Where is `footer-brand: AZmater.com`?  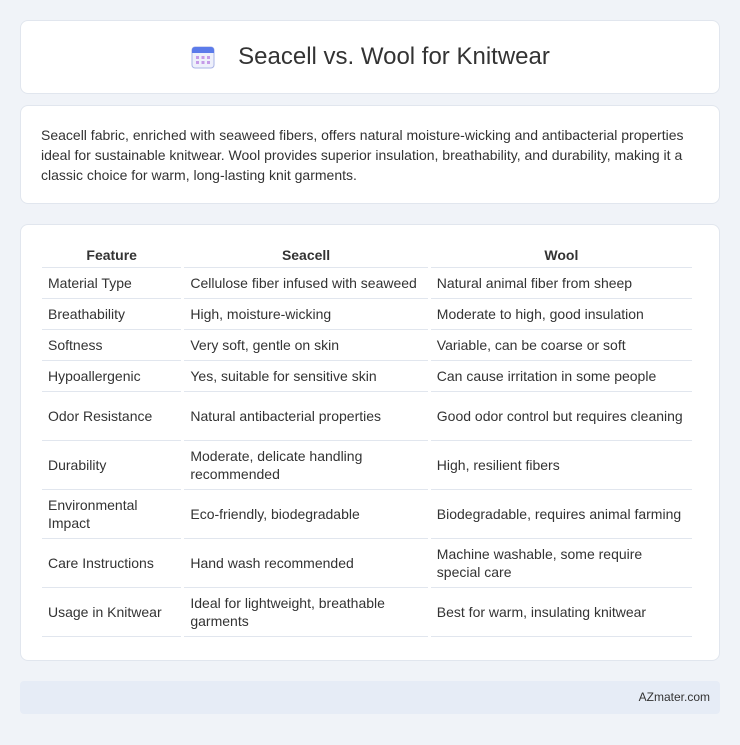
footer-brand: AZmater.com is located at coordinates (674, 697).